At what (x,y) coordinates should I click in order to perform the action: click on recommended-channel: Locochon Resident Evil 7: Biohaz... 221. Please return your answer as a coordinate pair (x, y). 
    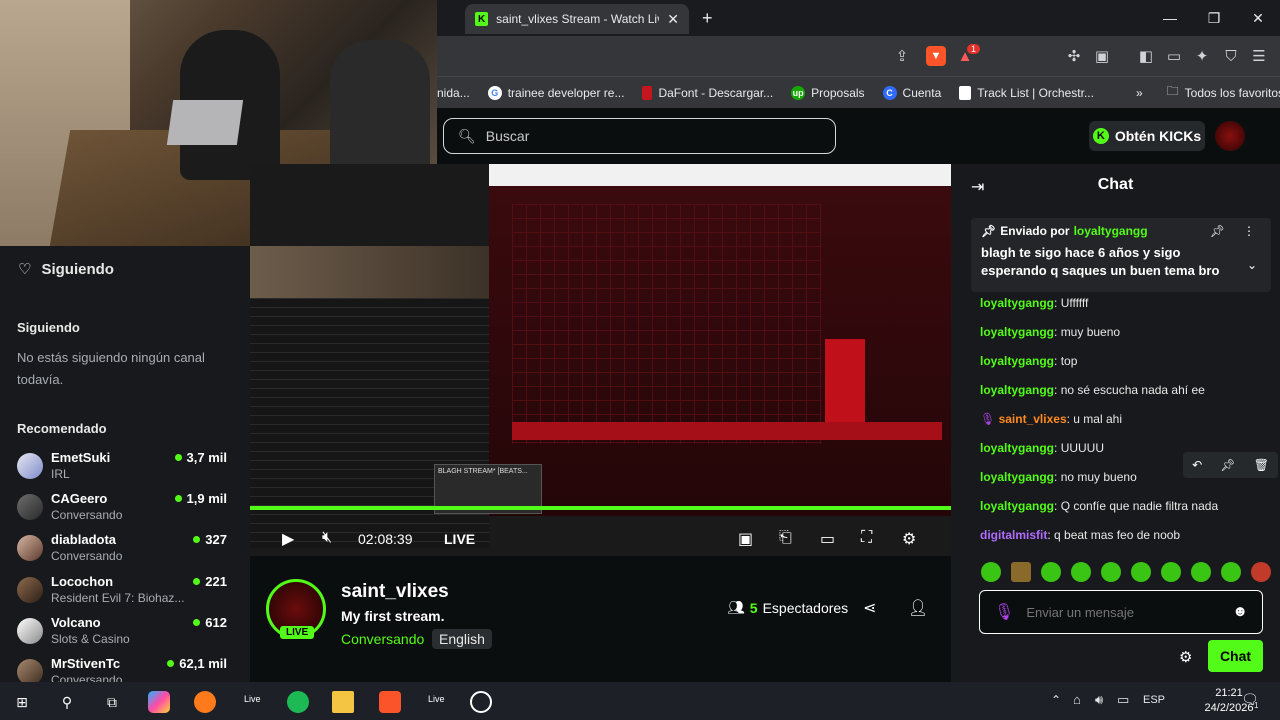
    Looking at the image, I should click on (122, 594).